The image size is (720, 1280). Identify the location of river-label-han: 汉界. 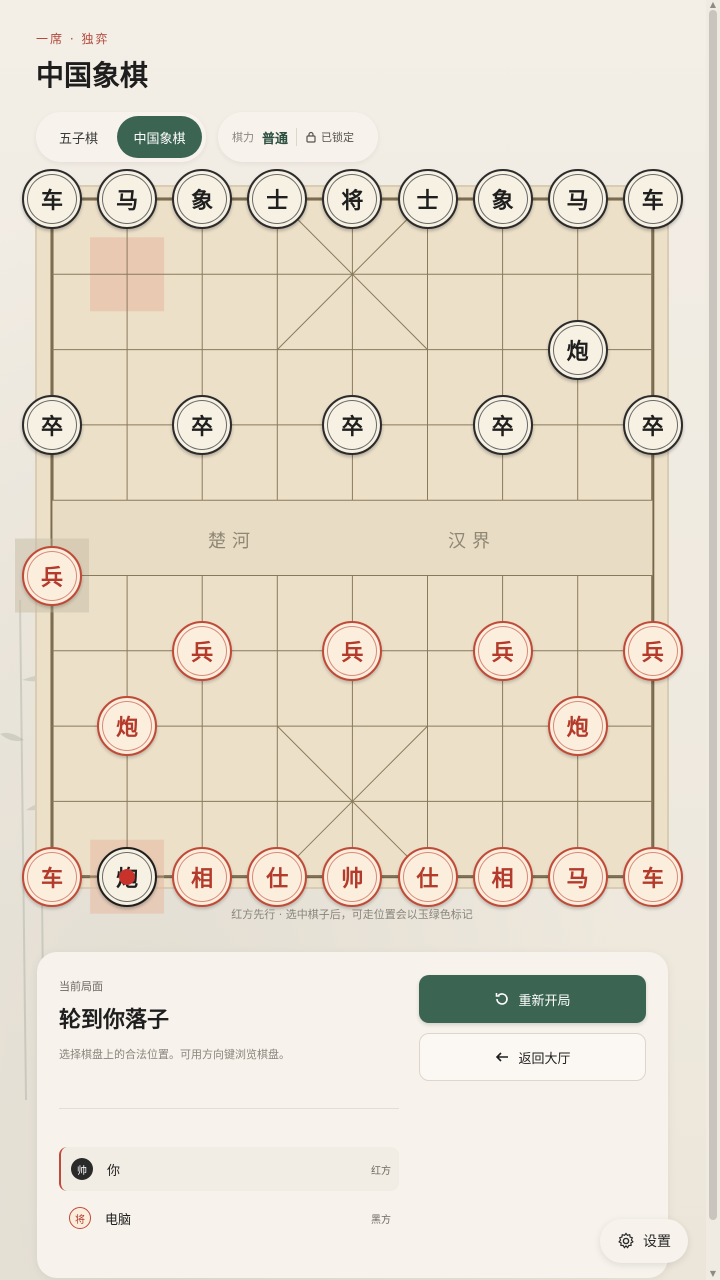
(472, 541).